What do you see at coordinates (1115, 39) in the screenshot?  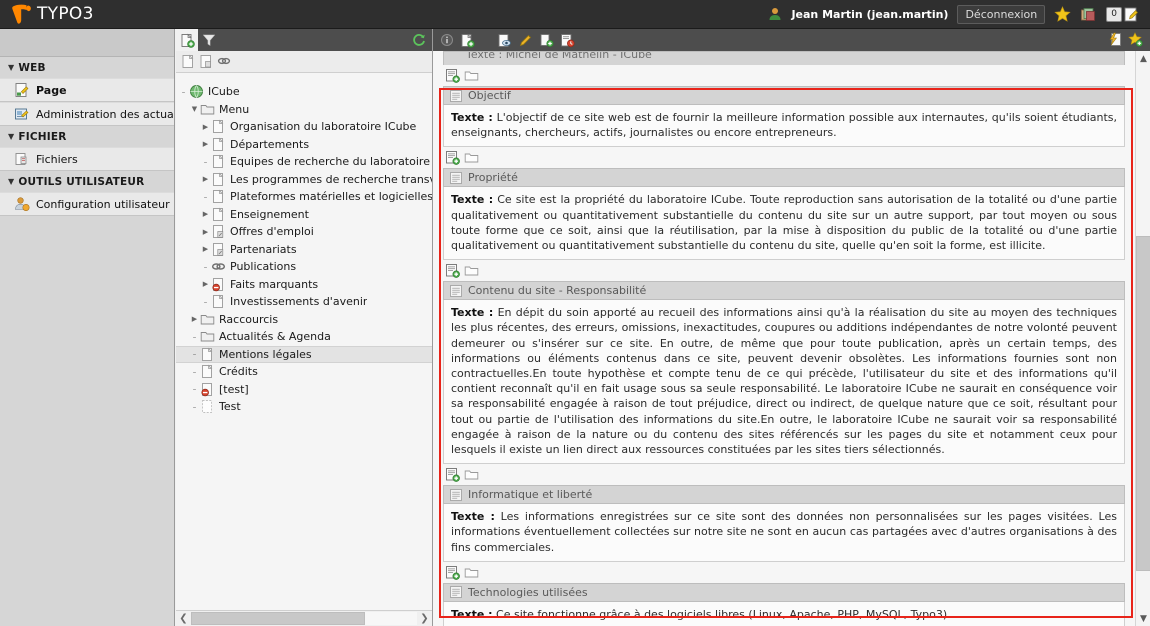 I see `clear-cache-icon` at bounding box center [1115, 39].